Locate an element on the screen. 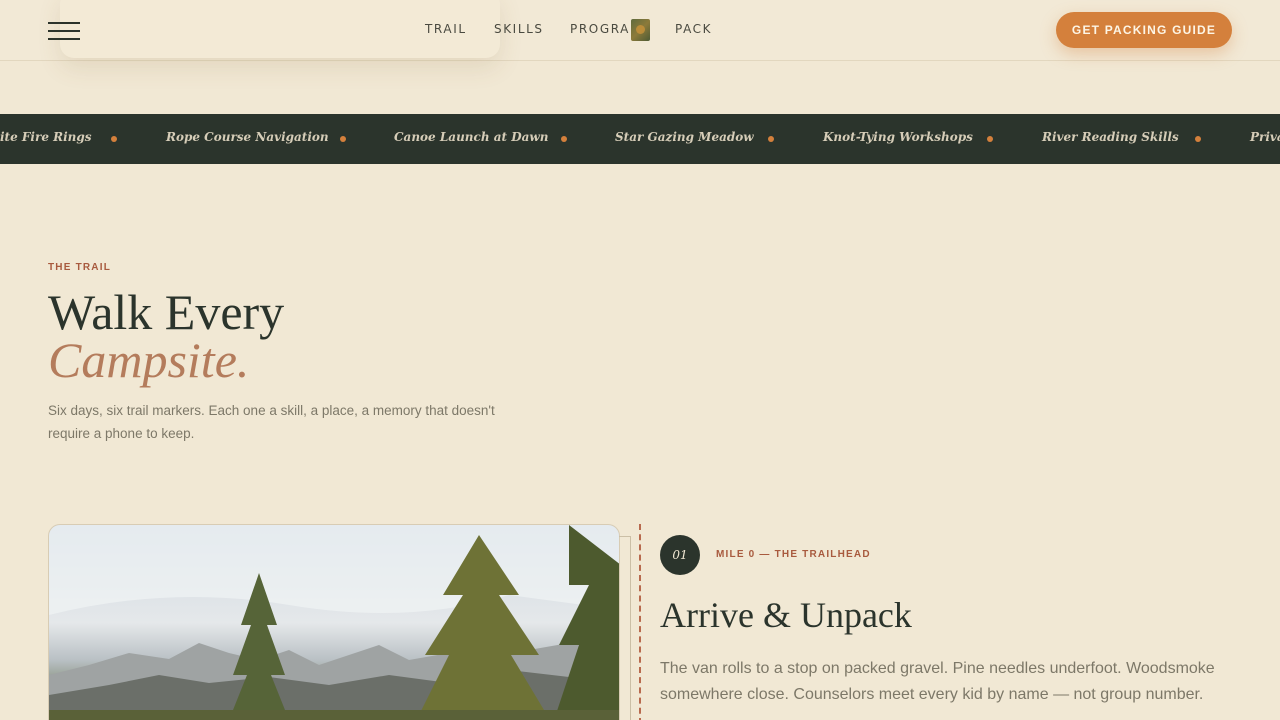 Image resolution: width=1280 pixels, height=720 pixels. trailhead-photo is located at coordinates (334, 622).